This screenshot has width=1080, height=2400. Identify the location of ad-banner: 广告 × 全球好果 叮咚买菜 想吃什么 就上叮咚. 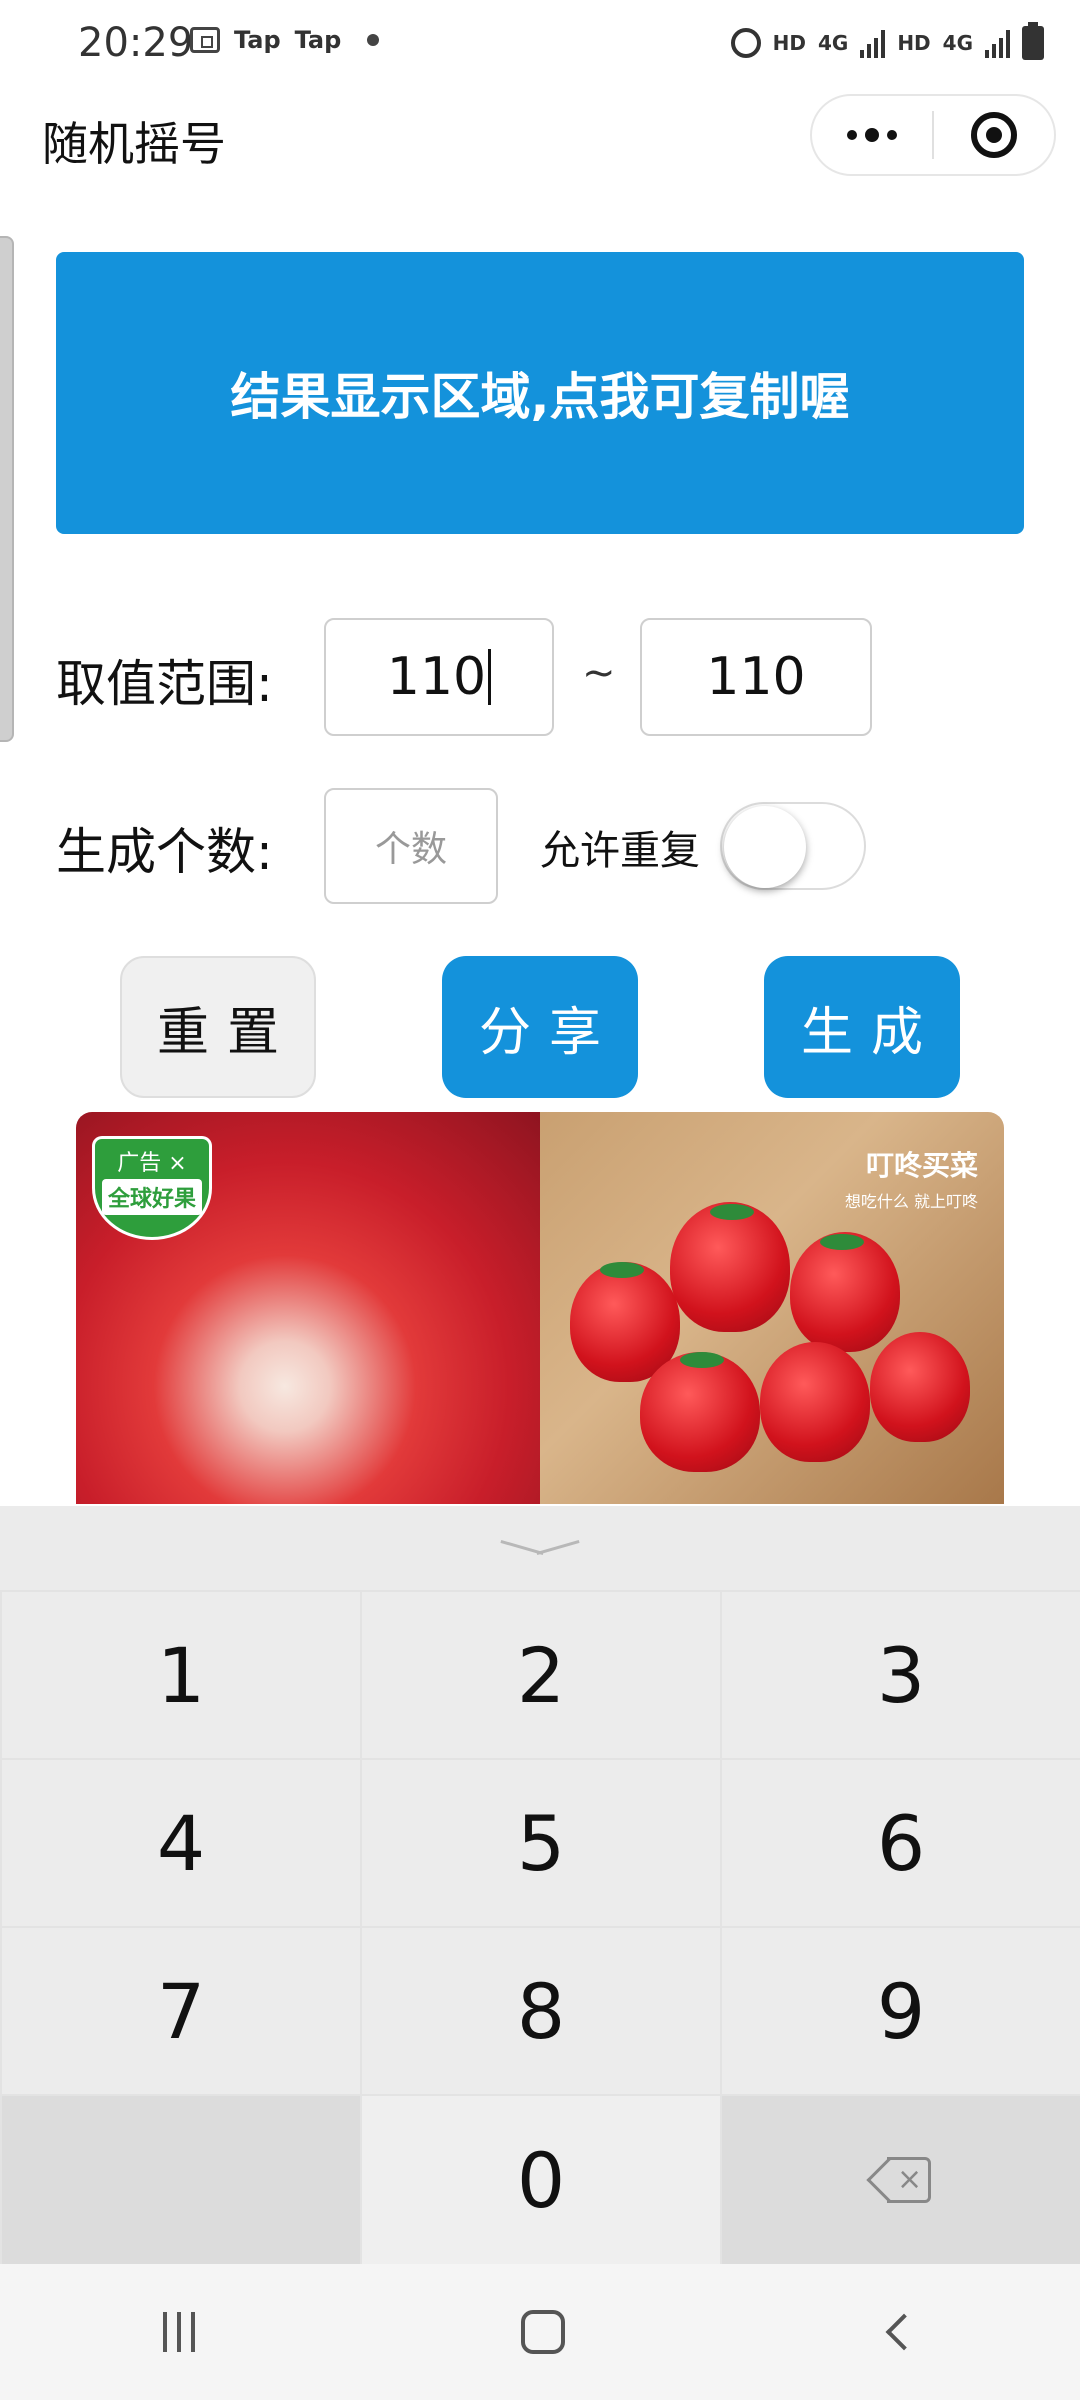
(540, 1308).